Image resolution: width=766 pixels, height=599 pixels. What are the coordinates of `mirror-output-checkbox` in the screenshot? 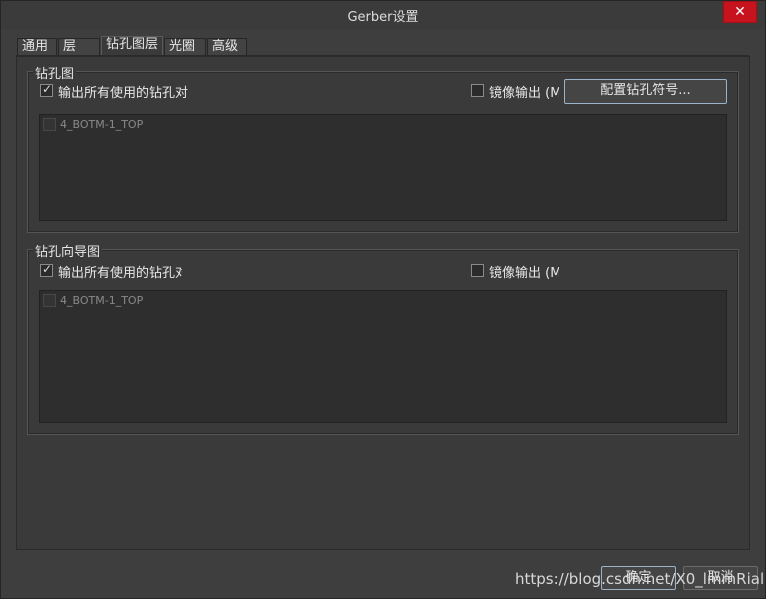 It's located at (477, 90).